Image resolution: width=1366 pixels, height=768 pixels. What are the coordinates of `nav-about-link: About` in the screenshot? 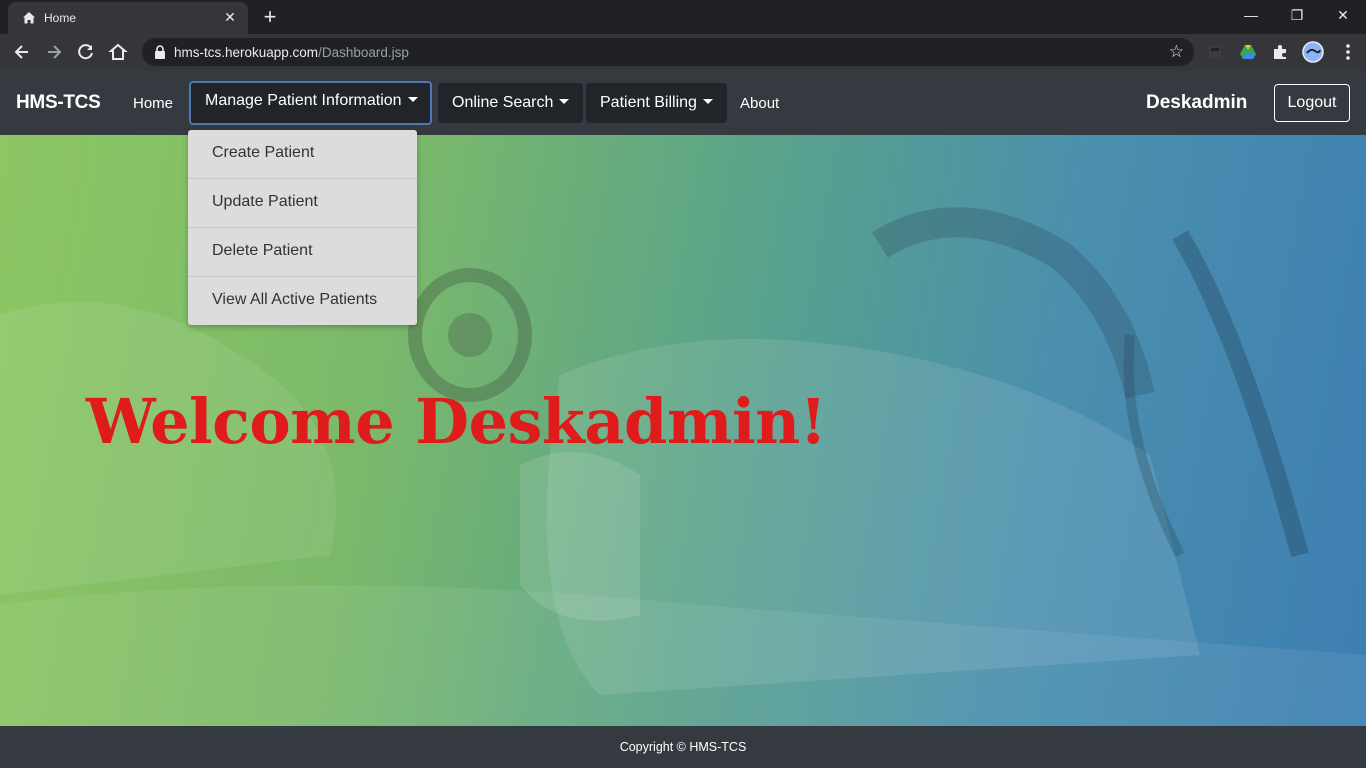 It's located at (759, 103).